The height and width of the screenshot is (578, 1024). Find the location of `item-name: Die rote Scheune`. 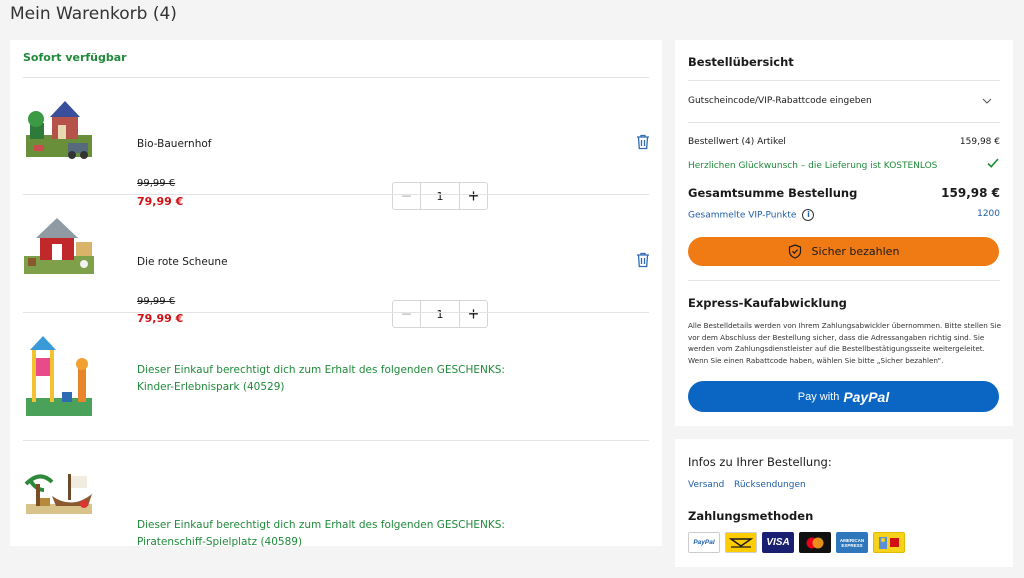

item-name: Die rote Scheune is located at coordinates (182, 262).